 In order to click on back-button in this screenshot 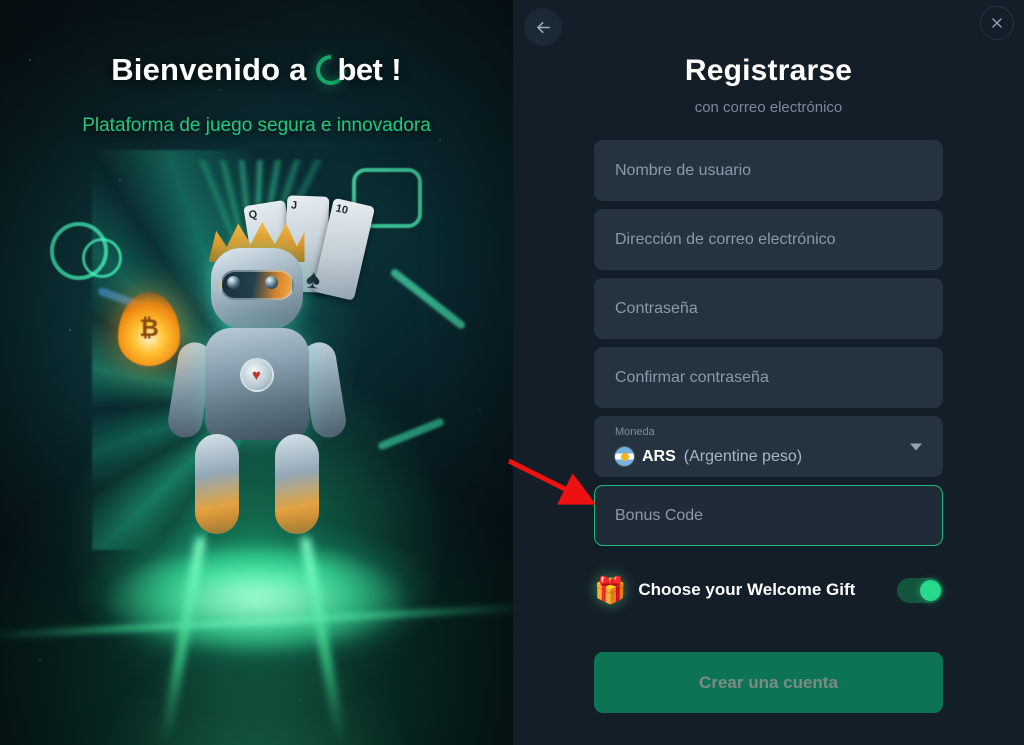, I will do `click(543, 27)`.